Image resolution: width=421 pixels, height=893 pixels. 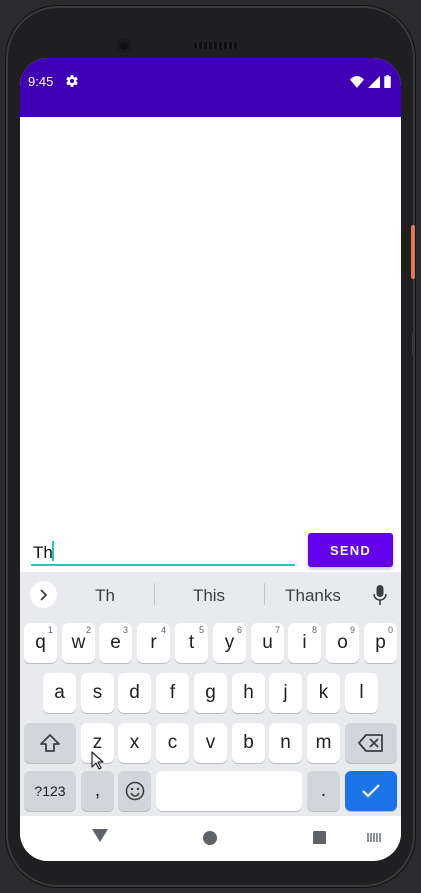 I want to click on recents-icon, so click(x=319, y=837).